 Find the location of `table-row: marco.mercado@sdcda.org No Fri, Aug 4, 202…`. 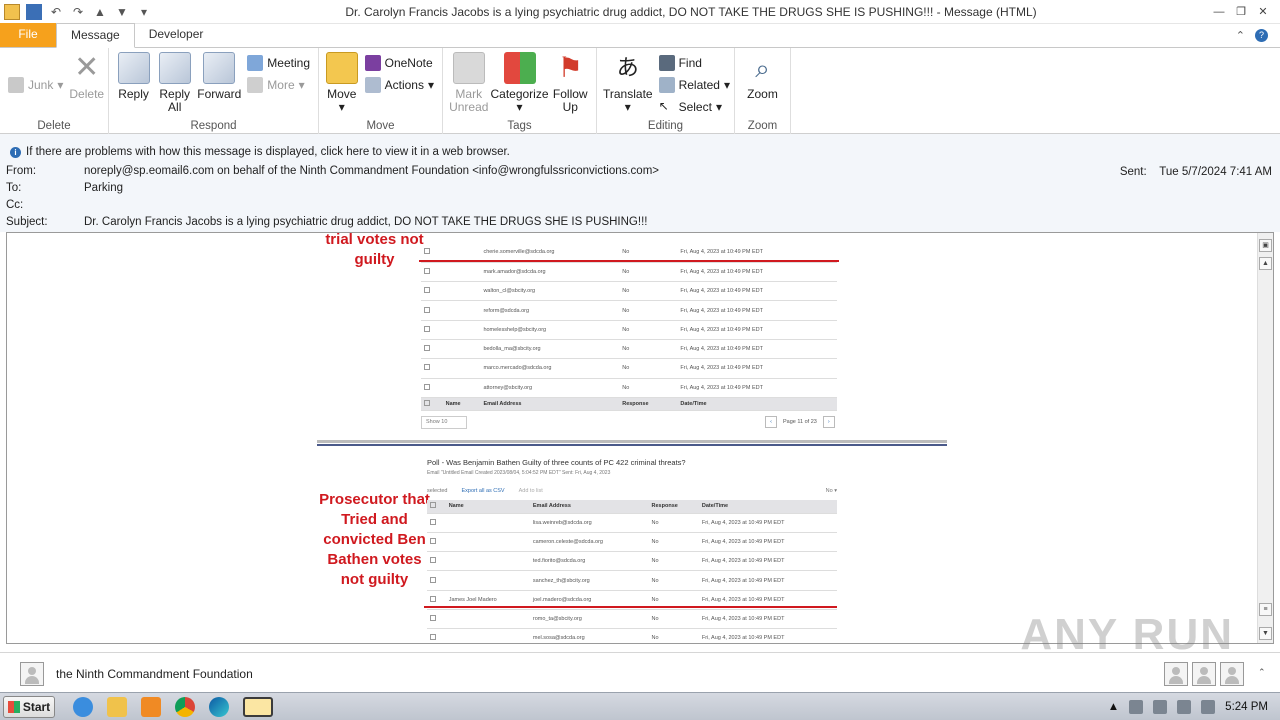

table-row: marco.mercado@sdcda.org No Fri, Aug 4, 202… is located at coordinates (629, 368).